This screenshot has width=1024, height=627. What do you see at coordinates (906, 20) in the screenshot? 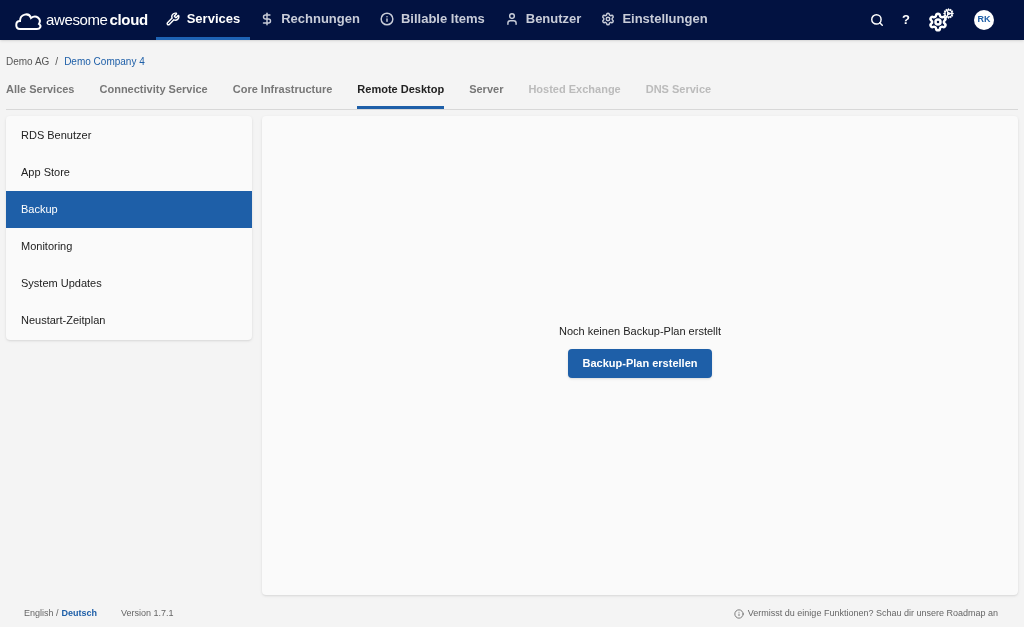
I see `help-button: ?` at bounding box center [906, 20].